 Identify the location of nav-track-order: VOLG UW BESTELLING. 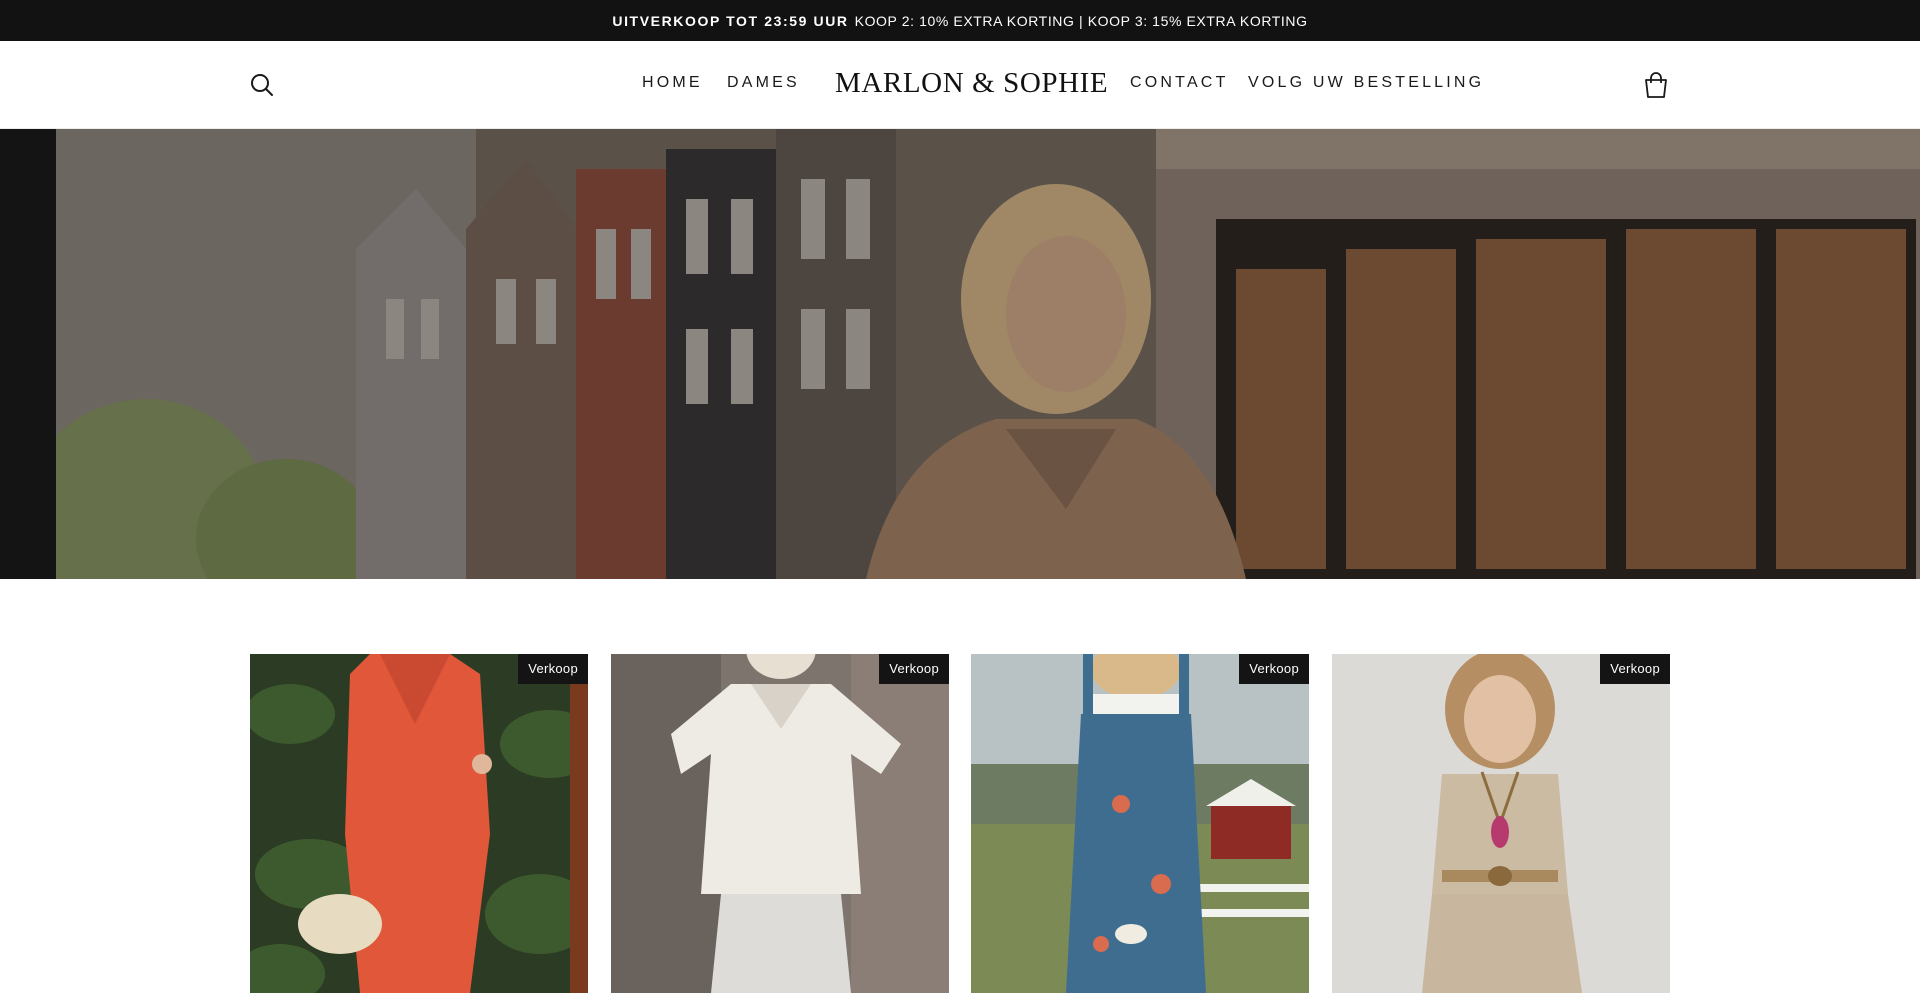
(1366, 83).